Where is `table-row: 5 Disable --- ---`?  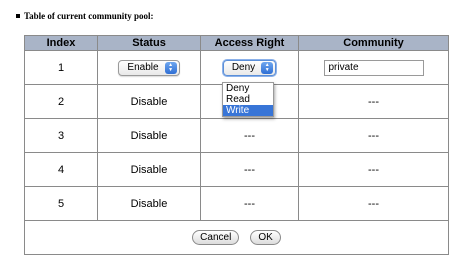
table-row: 5 Disable --- --- is located at coordinates (236, 204).